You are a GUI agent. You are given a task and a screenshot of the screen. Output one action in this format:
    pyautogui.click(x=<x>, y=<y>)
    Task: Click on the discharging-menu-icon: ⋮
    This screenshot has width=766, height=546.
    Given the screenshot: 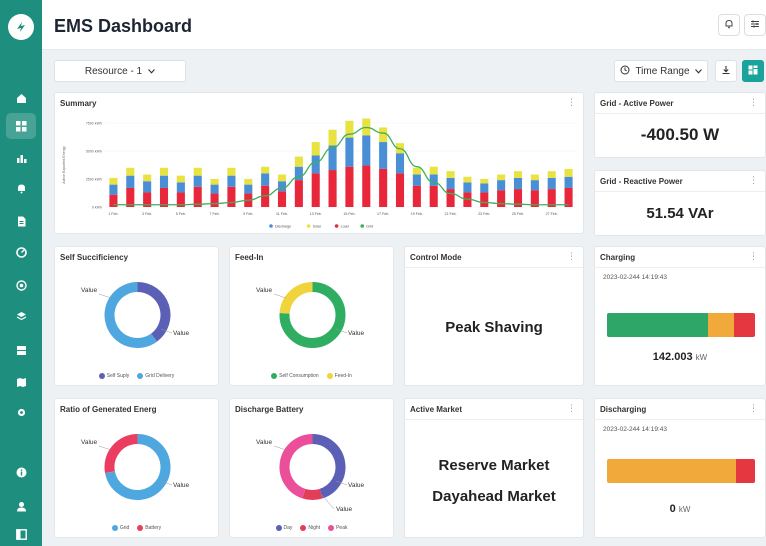 What is the action you would take?
    pyautogui.click(x=753, y=408)
    